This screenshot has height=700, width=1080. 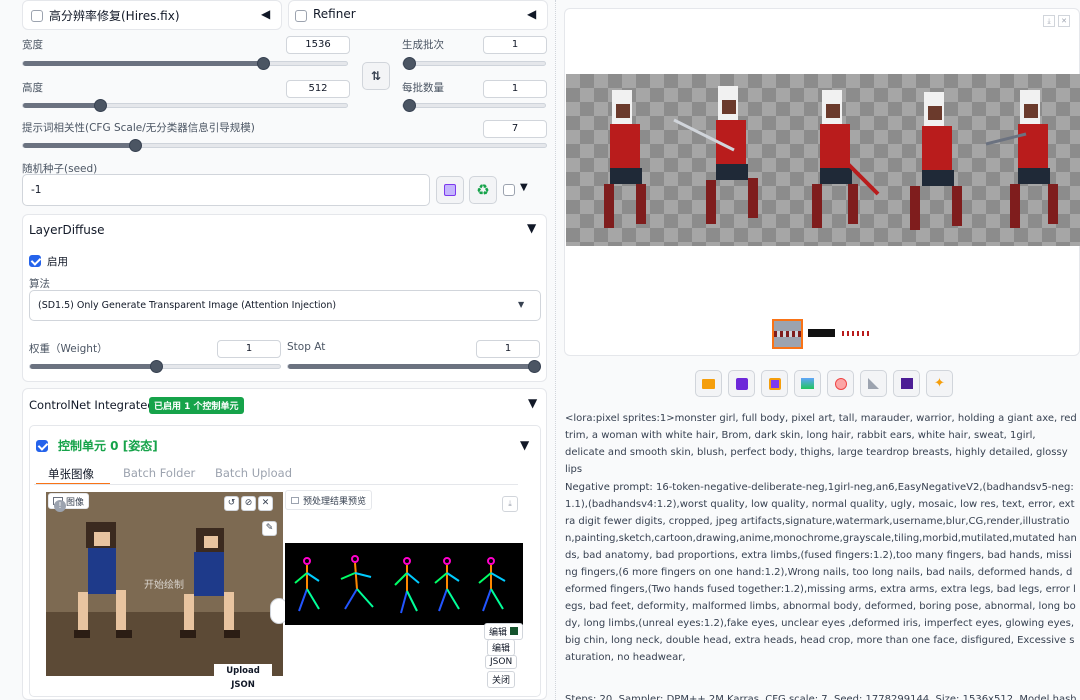 I want to click on recycle-icon: ♻, so click(x=483, y=190).